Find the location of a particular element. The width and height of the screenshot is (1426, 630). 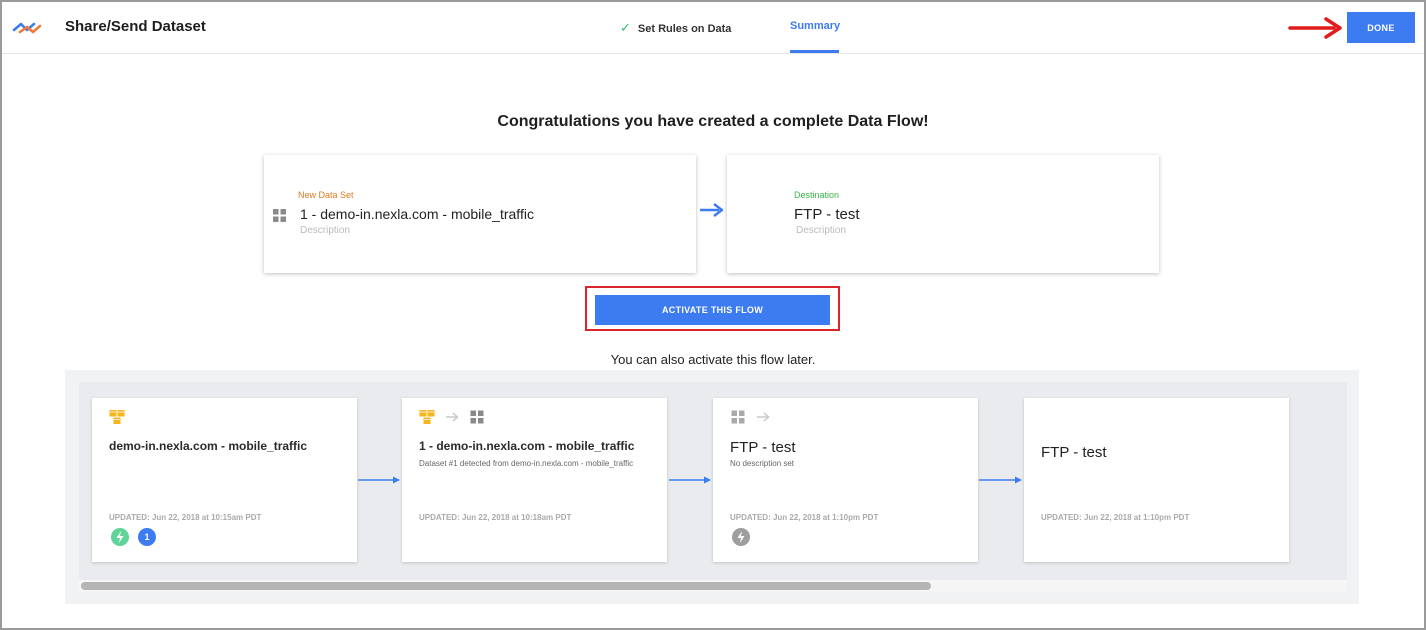

dataset-count-badge: 1 is located at coordinates (147, 537).